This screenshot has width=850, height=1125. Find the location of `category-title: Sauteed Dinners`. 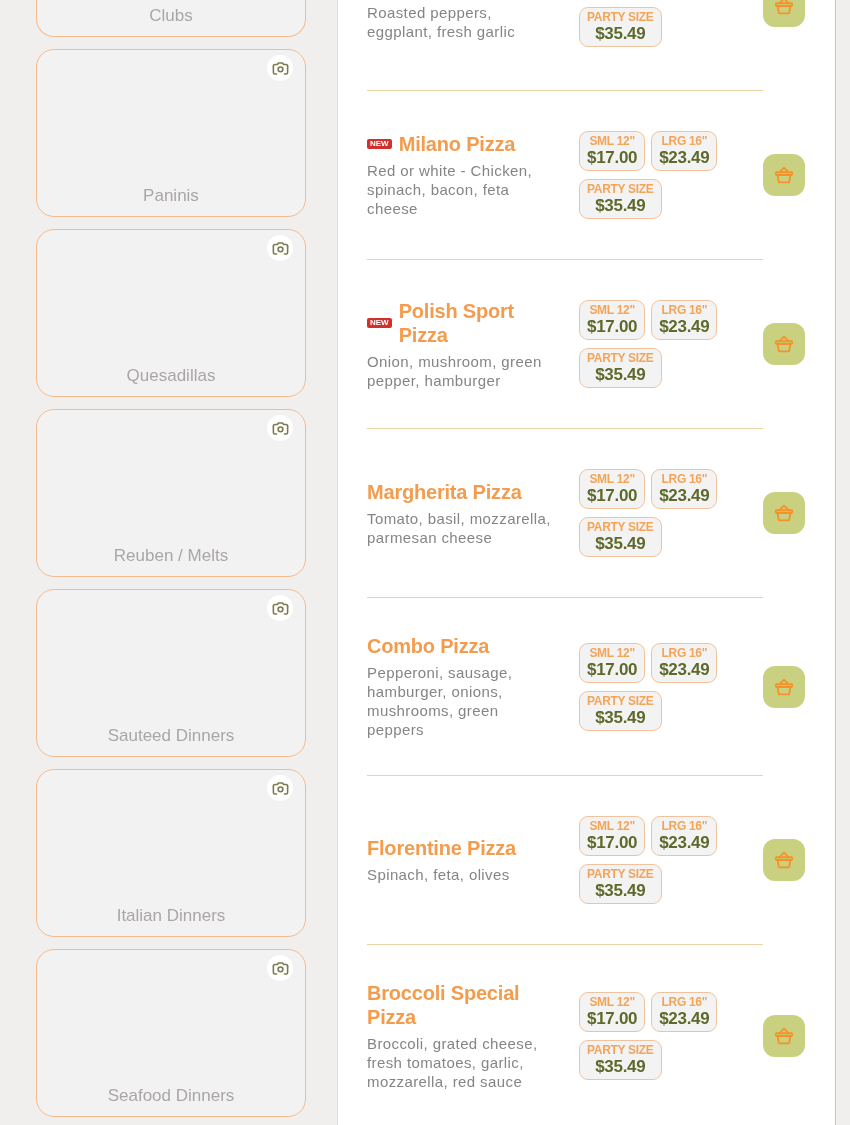

category-title: Sauteed Dinners is located at coordinates (171, 736).